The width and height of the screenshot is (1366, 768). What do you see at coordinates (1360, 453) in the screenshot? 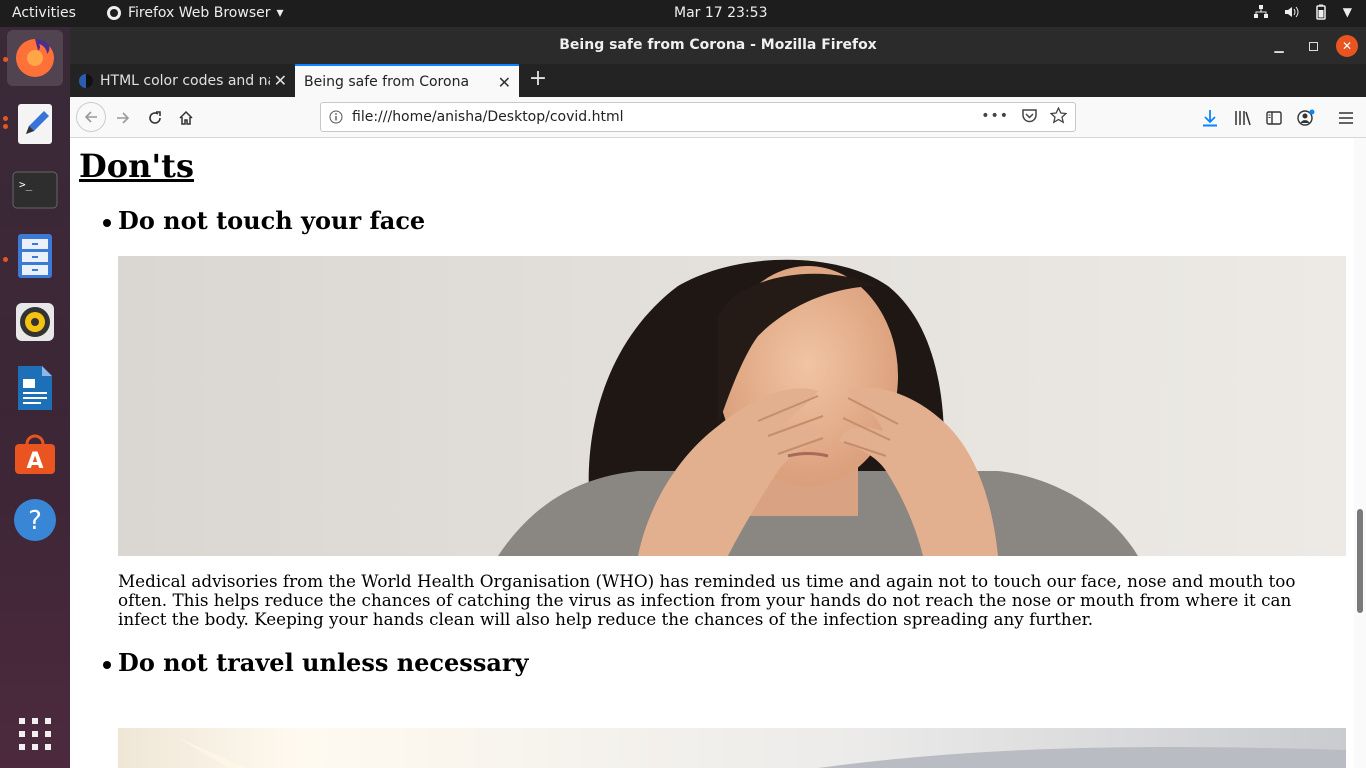
I see `page-scrollbar` at bounding box center [1360, 453].